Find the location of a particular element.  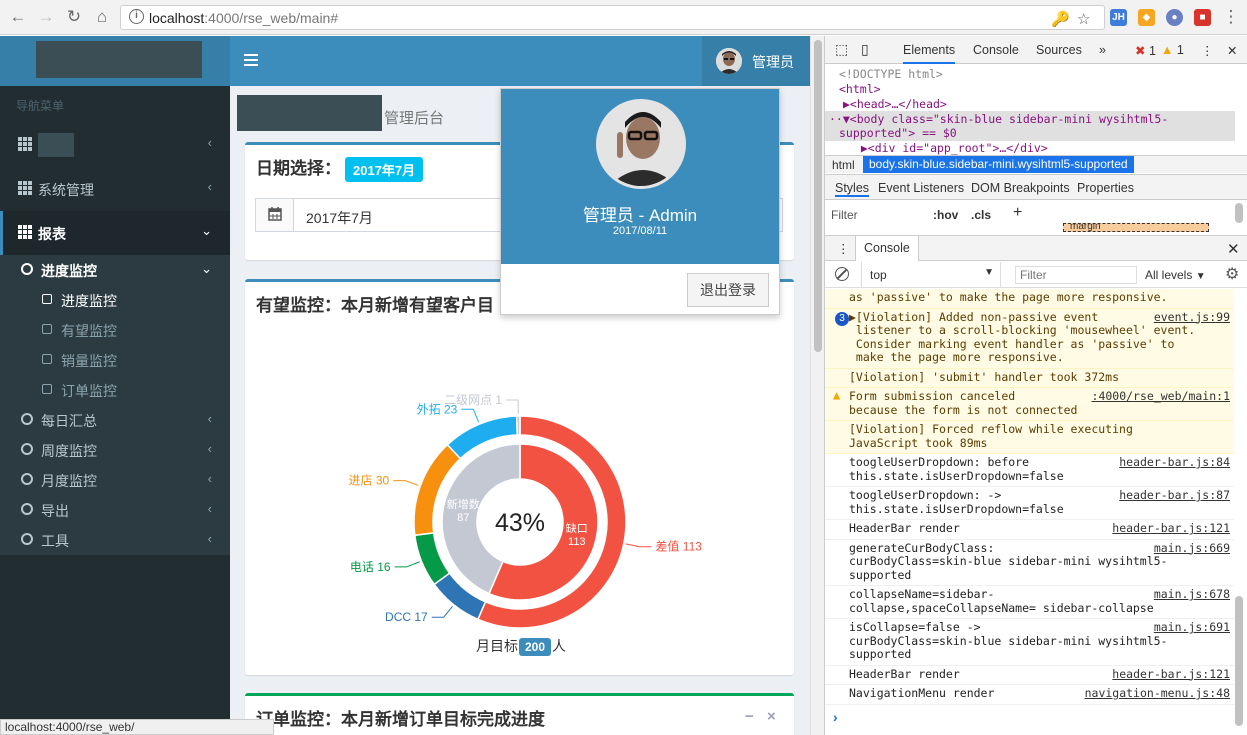

console-source-link: event.js:99 is located at coordinates (1192, 317).